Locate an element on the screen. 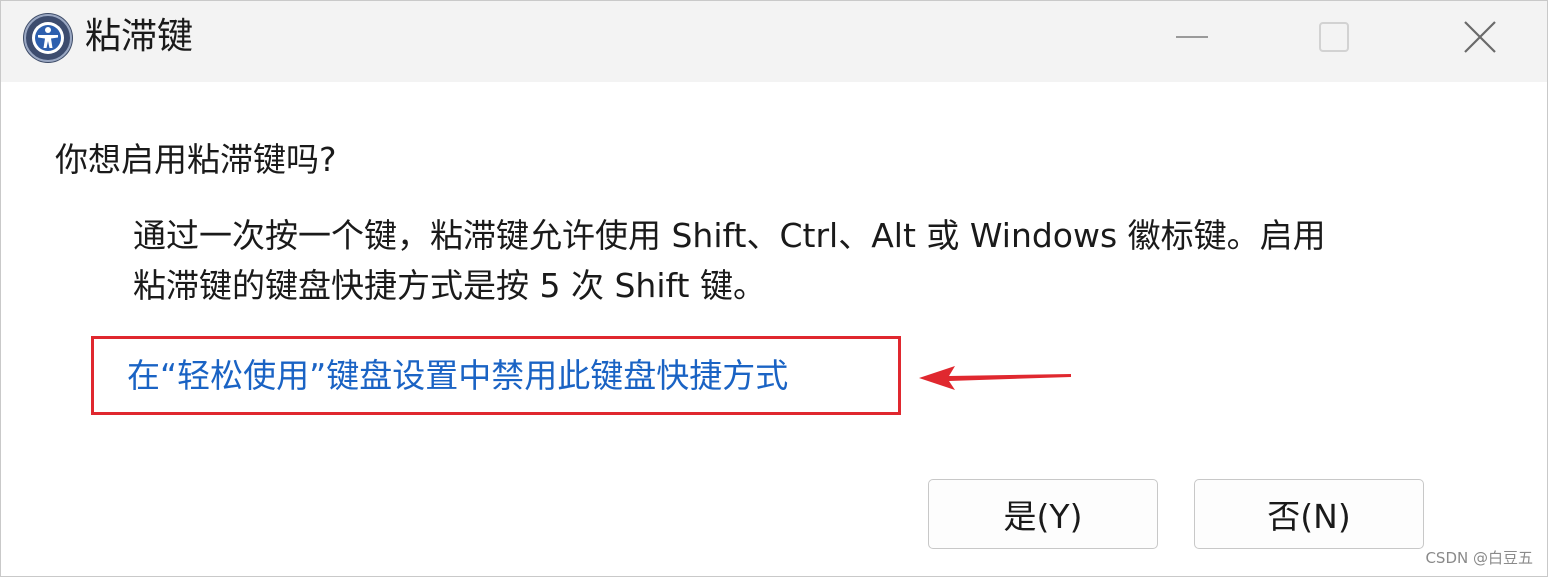  close-button is located at coordinates (1480, 37).